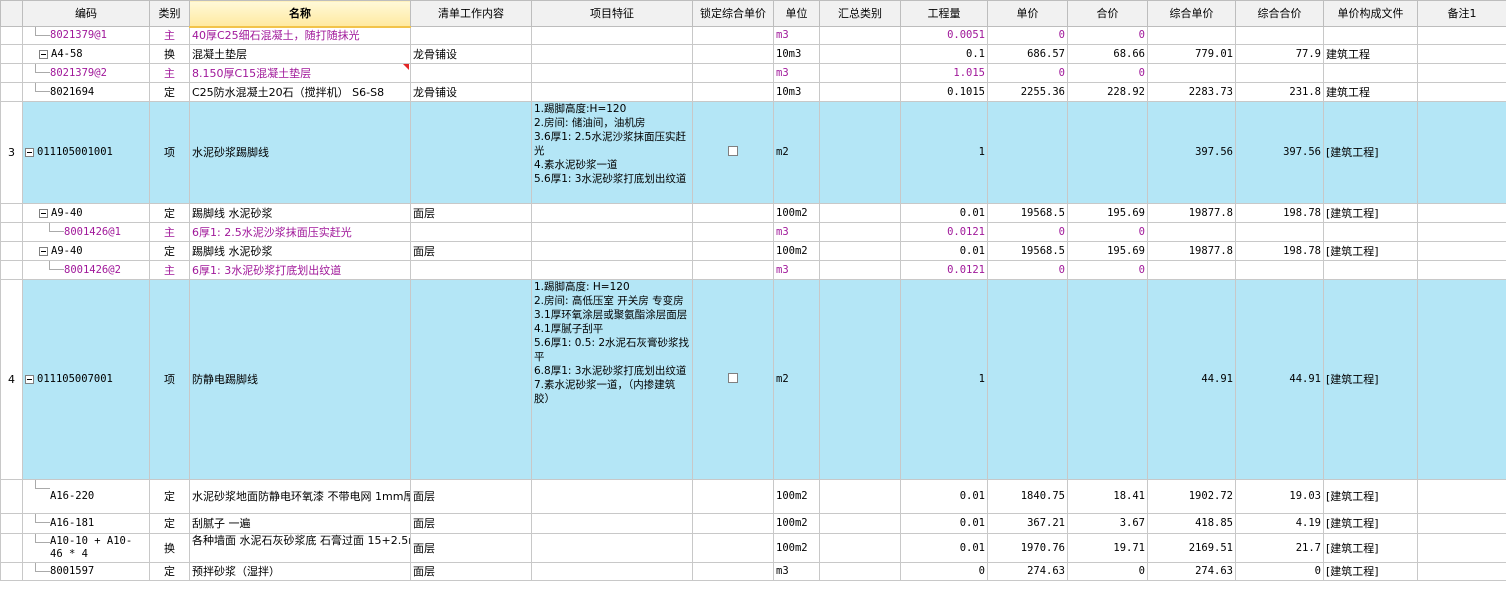  I want to click on cell-work-content: 龙骨铺设, so click(471, 54).